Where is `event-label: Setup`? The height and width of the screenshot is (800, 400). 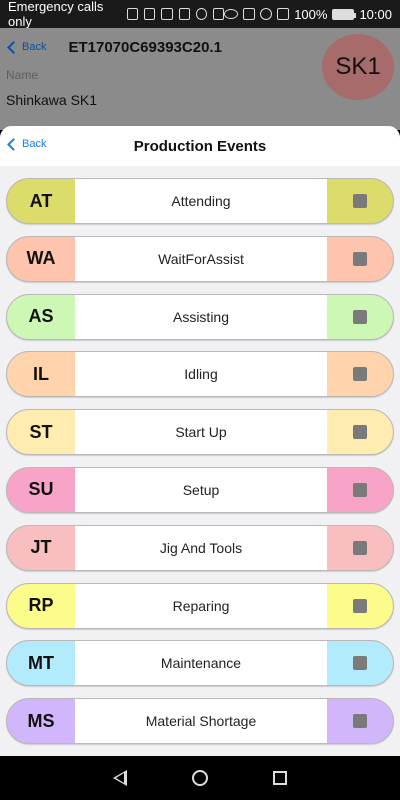 event-label: Setup is located at coordinates (201, 489).